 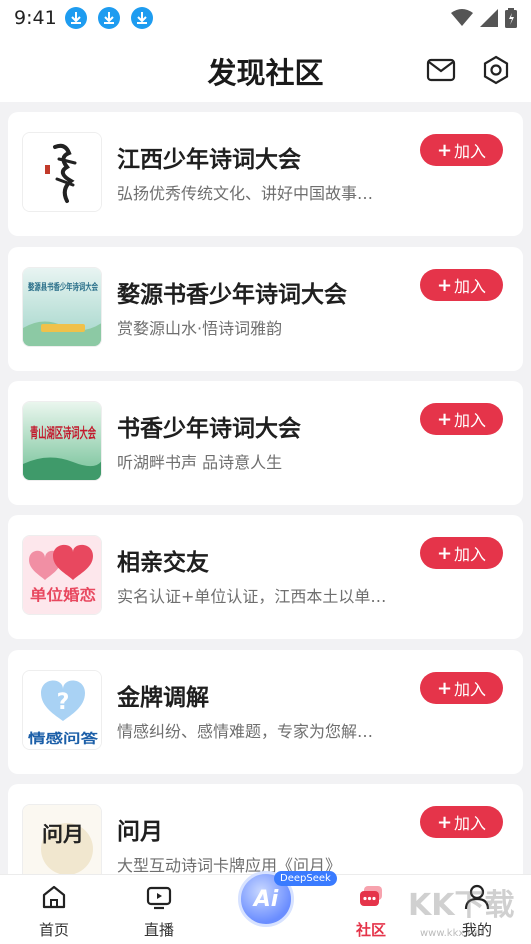 I want to click on tab-community: 社区, so click(x=371, y=909).